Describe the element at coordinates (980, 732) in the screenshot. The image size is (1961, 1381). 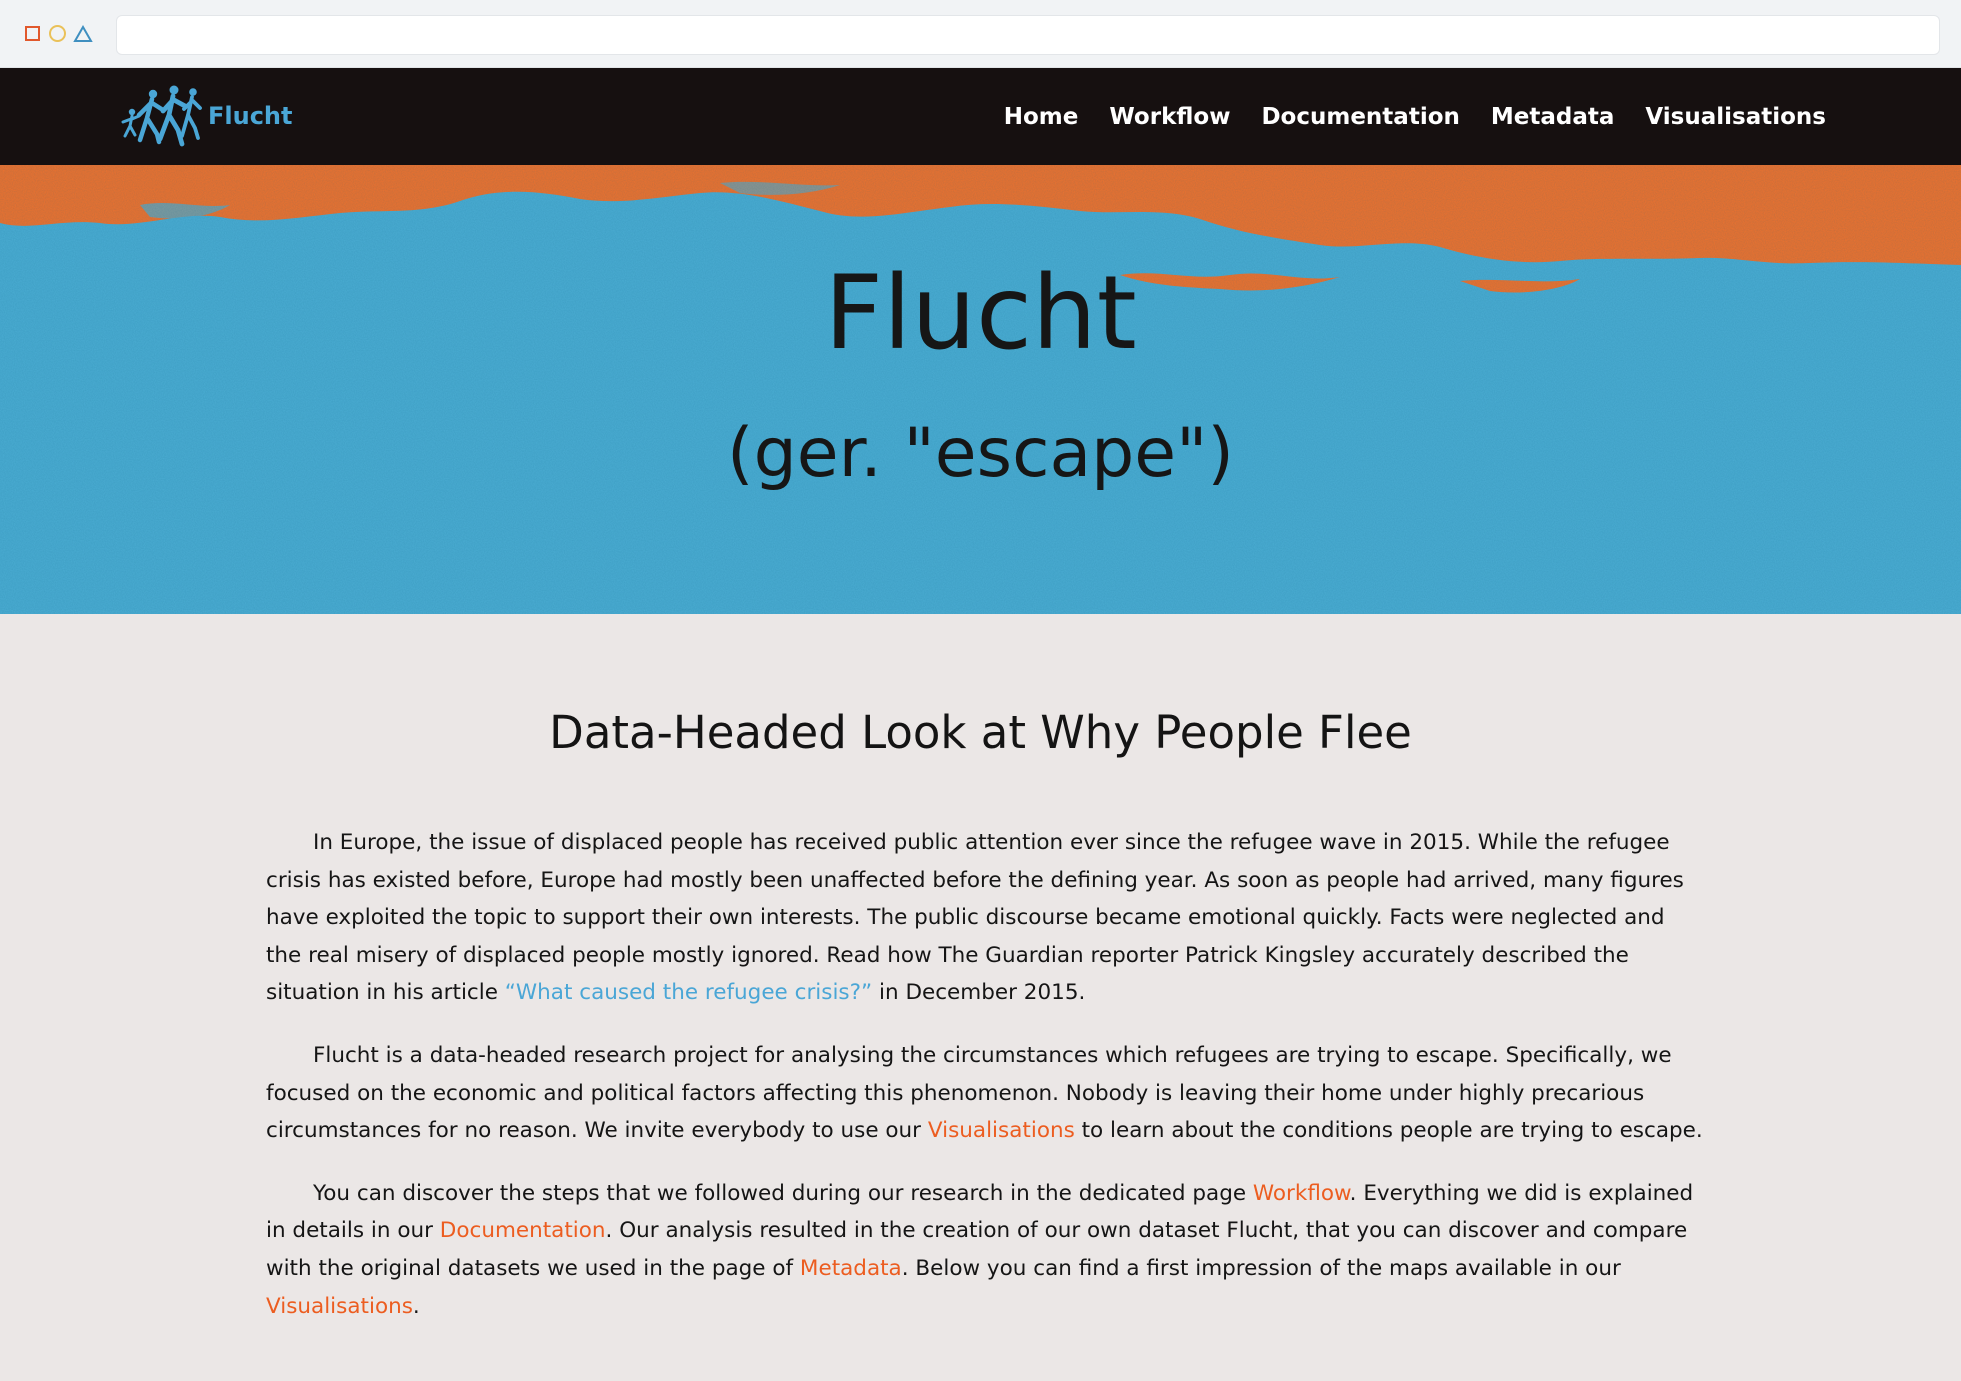
I see `section-heading: Data-Headed Look at Why People Flee` at that location.